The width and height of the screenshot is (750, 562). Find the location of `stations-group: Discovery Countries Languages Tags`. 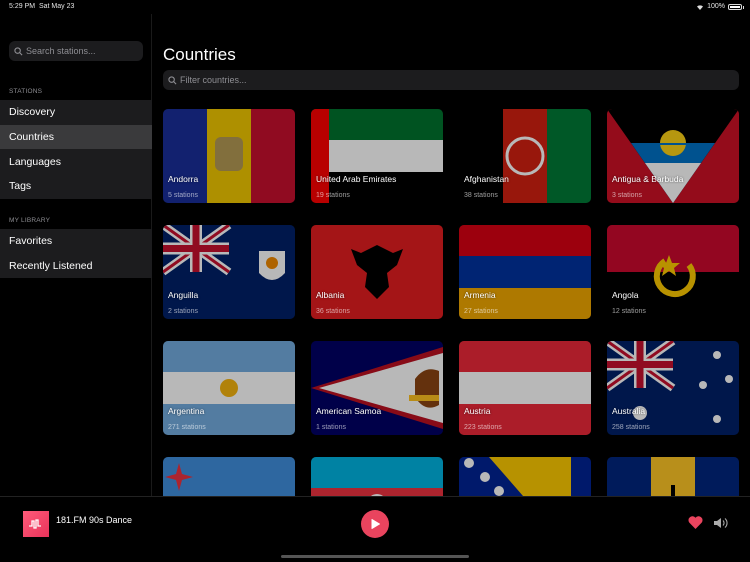

stations-group: Discovery Countries Languages Tags is located at coordinates (76, 149).